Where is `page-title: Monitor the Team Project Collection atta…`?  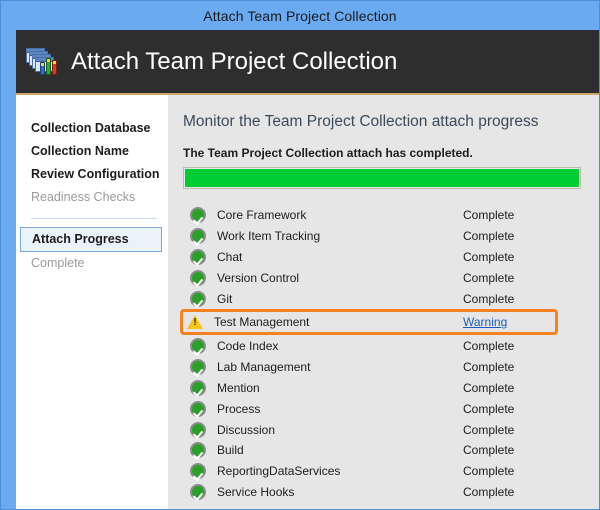 page-title: Monitor the Team Project Collection atta… is located at coordinates (361, 121).